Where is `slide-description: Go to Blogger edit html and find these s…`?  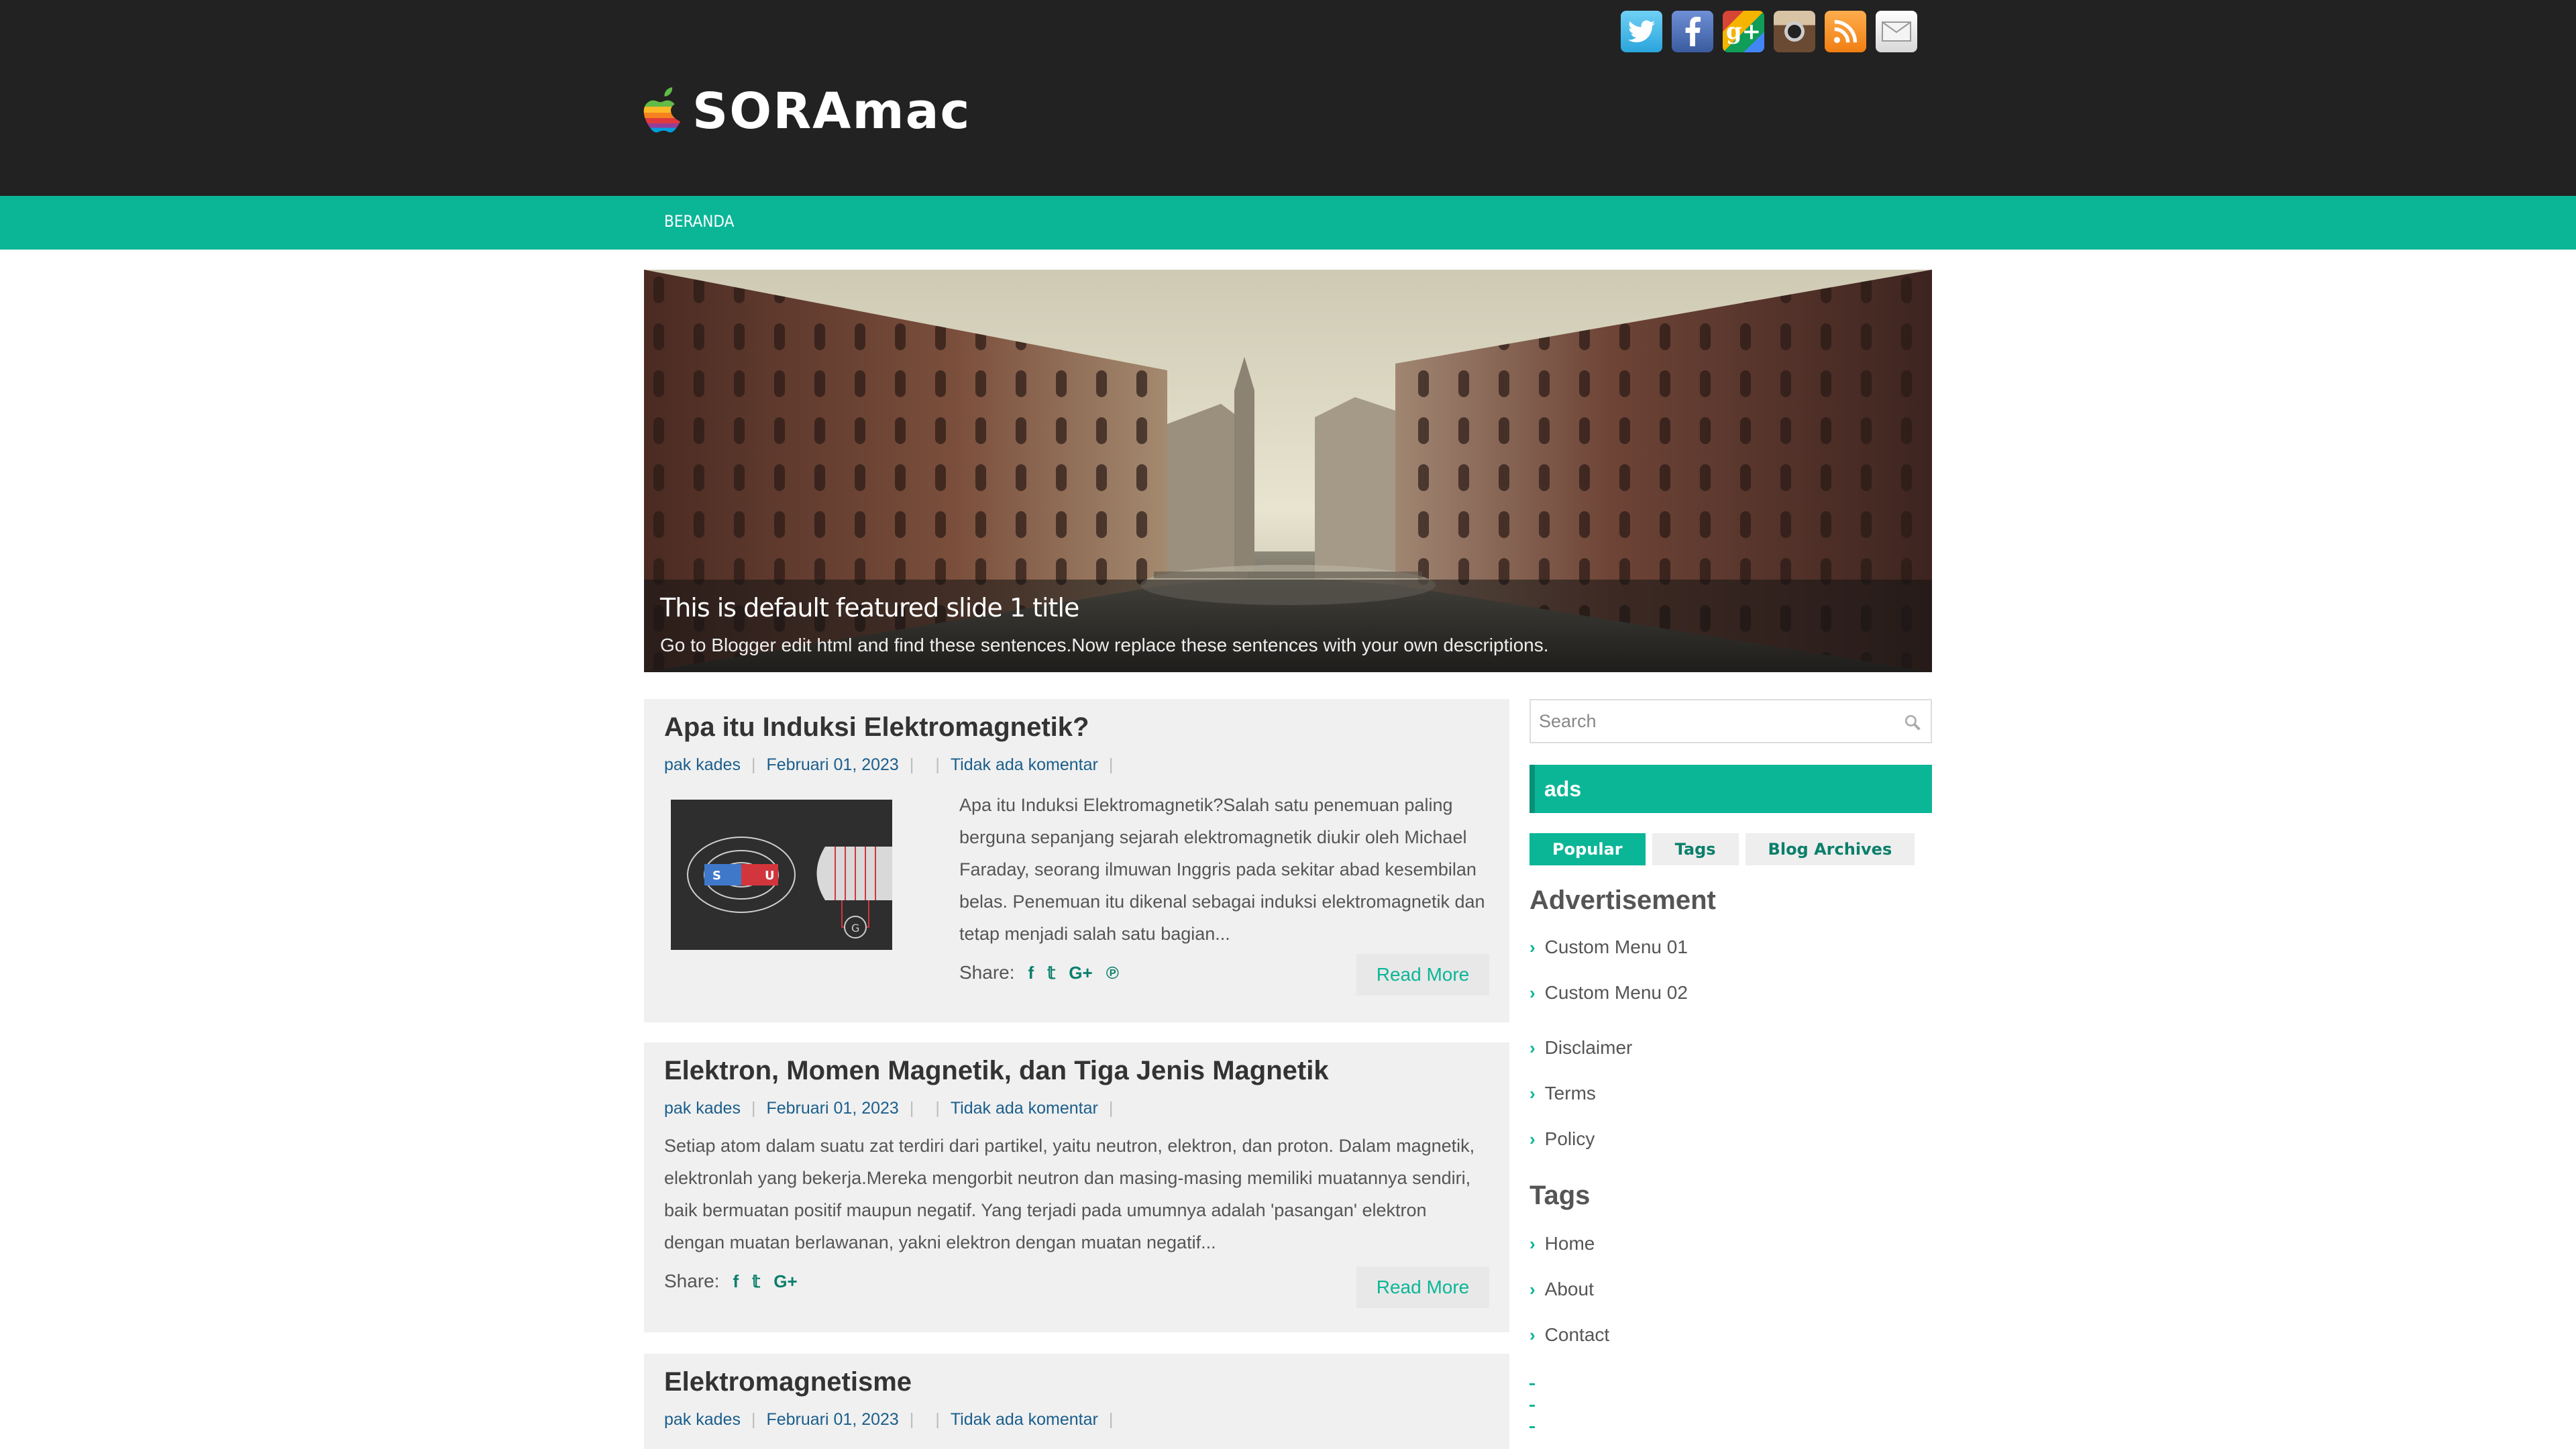 slide-description: Go to Blogger edit html and find these s… is located at coordinates (1104, 645).